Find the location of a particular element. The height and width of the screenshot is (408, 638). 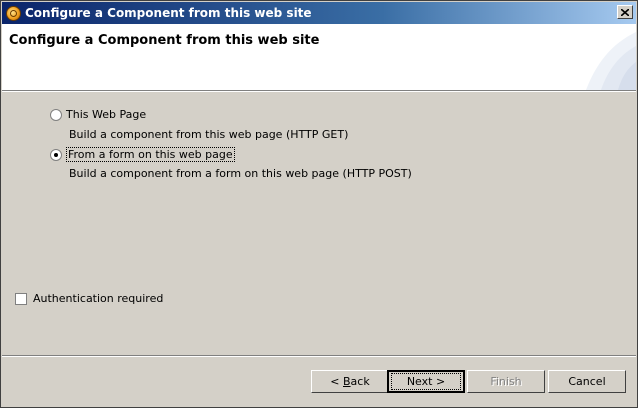

close-icon is located at coordinates (625, 12).